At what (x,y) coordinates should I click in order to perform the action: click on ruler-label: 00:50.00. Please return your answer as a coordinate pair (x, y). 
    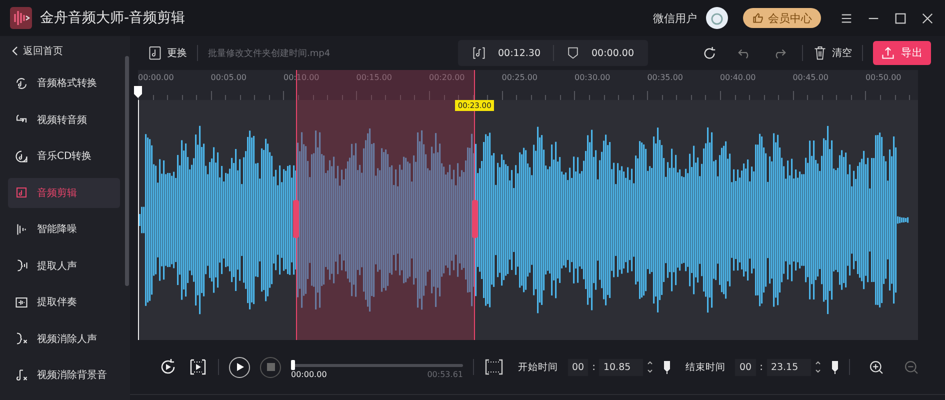
    Looking at the image, I should click on (883, 77).